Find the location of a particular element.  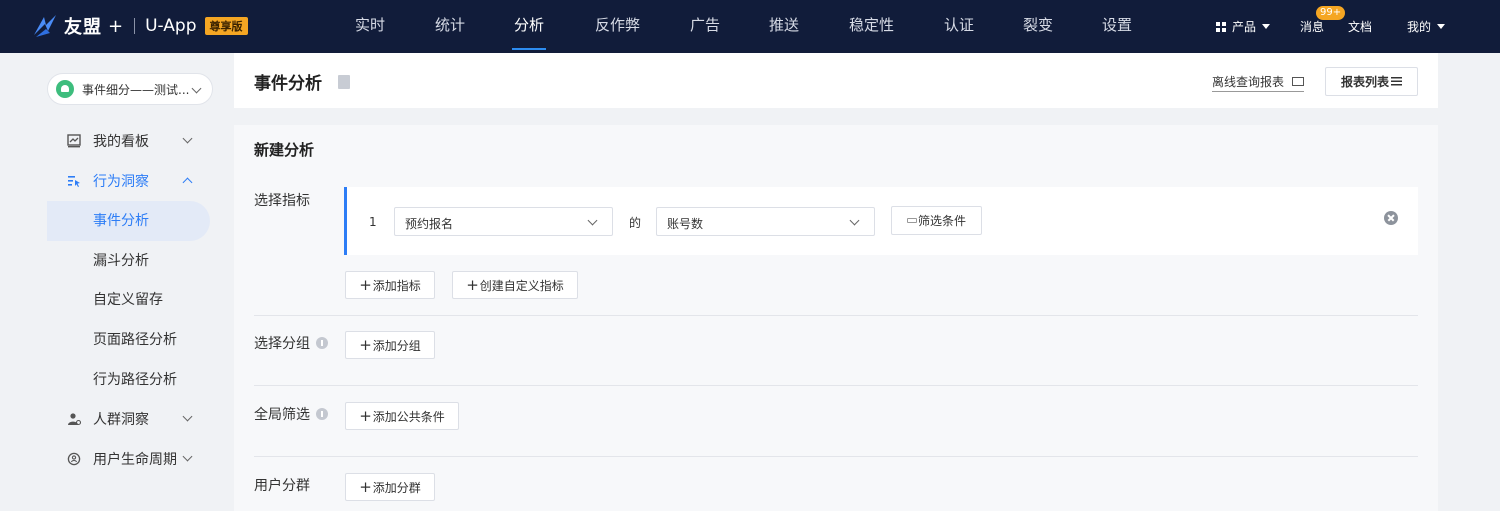

event-select: 预约报名 is located at coordinates (503, 221).